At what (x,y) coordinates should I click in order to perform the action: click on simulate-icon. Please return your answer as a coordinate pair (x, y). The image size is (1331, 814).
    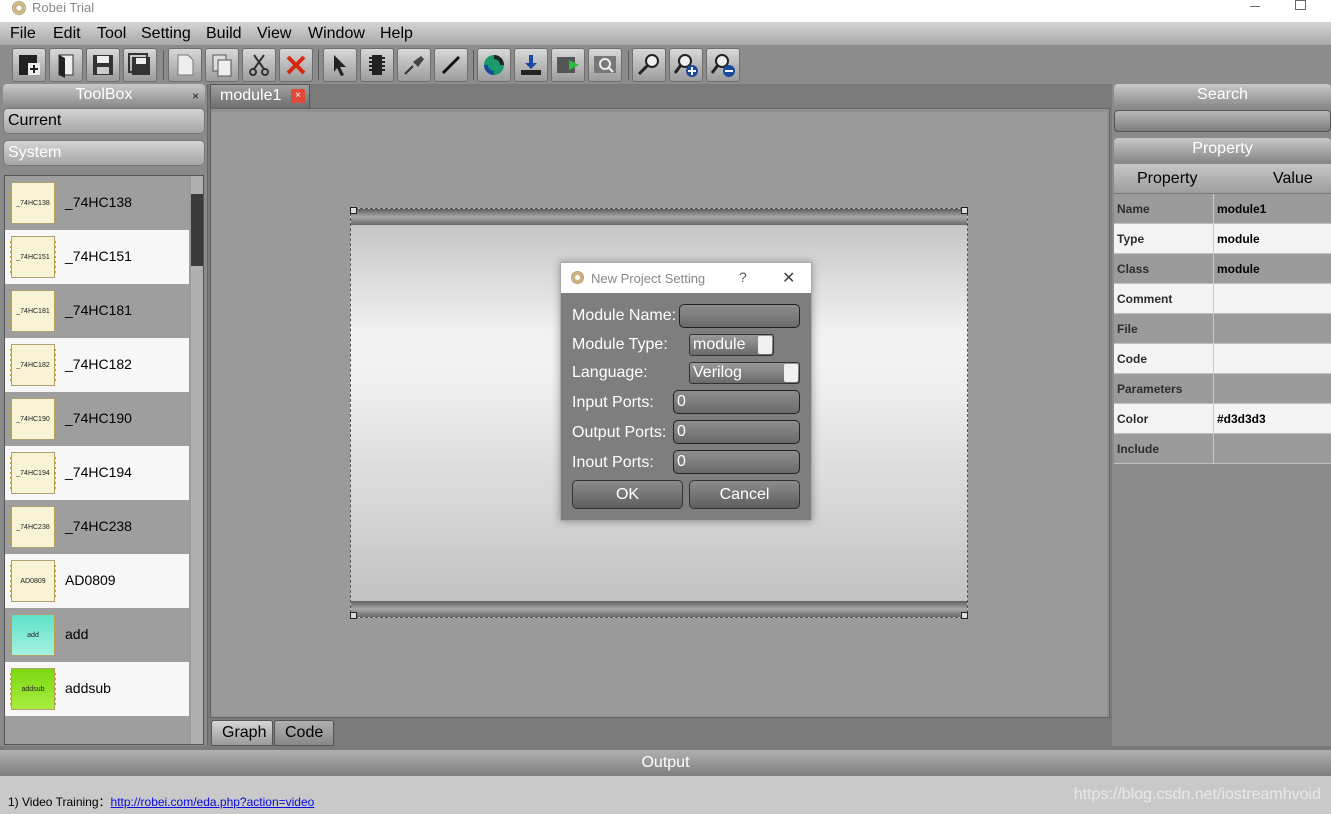
    Looking at the image, I should click on (568, 65).